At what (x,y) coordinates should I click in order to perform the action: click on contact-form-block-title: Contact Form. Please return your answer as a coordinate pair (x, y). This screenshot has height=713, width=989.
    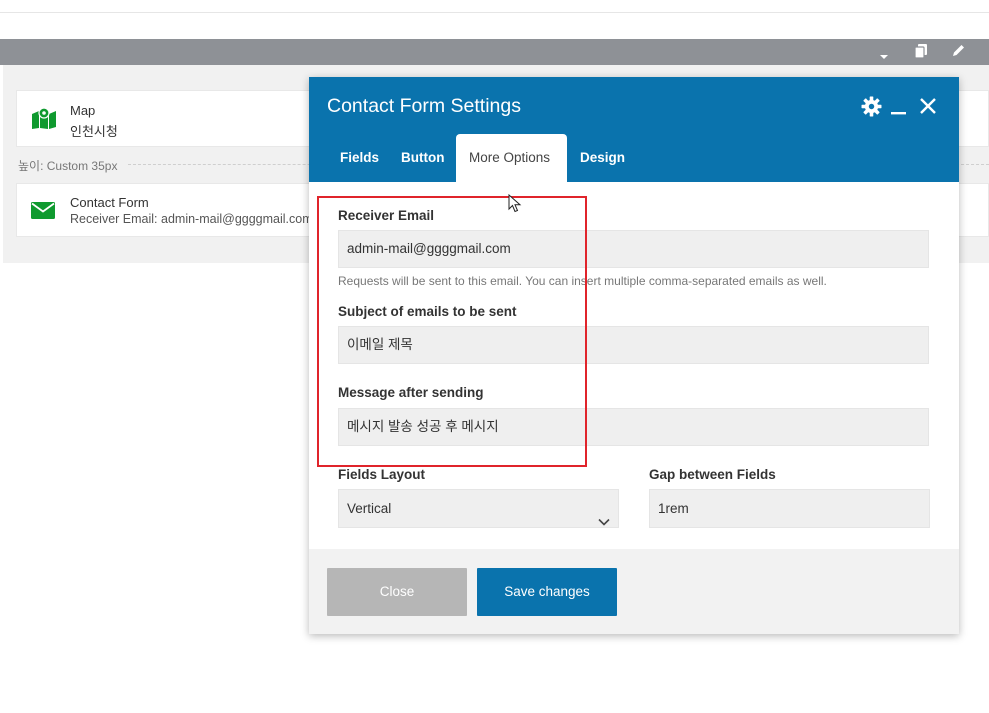
    Looking at the image, I should click on (109, 202).